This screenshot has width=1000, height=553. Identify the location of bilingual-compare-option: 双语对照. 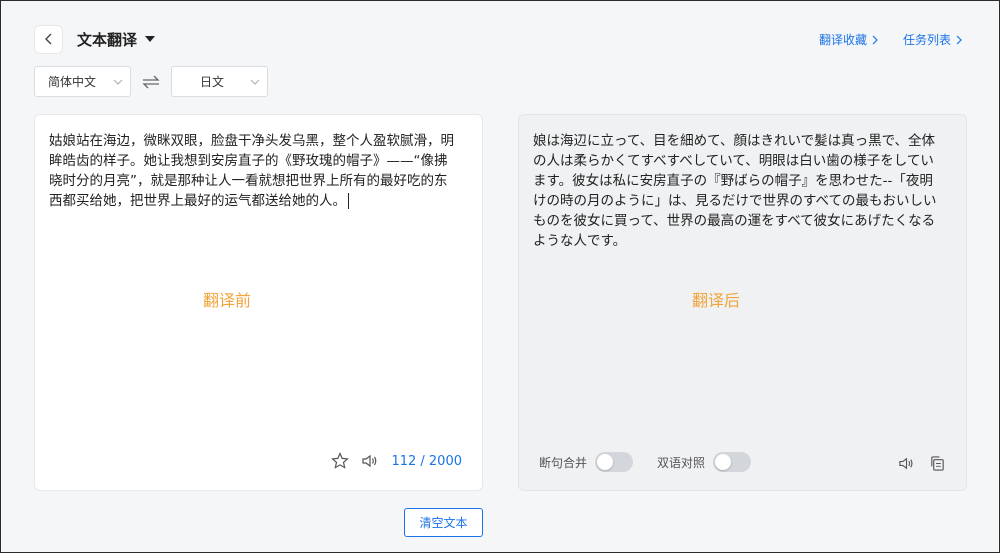
(704, 462).